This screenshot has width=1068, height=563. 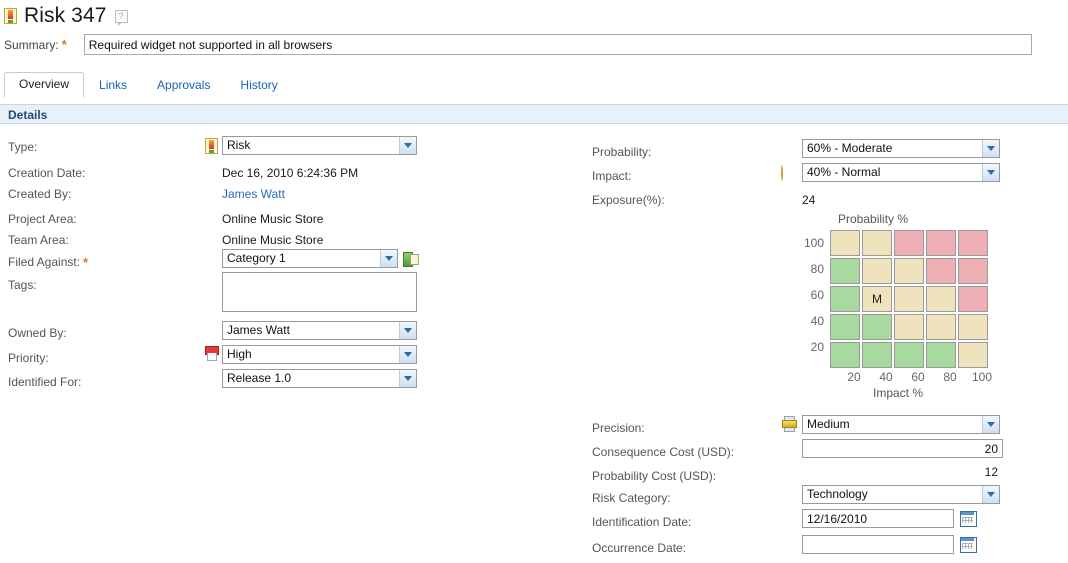 What do you see at coordinates (146, 194) in the screenshot?
I see `field-created-by: Created By: James Watt` at bounding box center [146, 194].